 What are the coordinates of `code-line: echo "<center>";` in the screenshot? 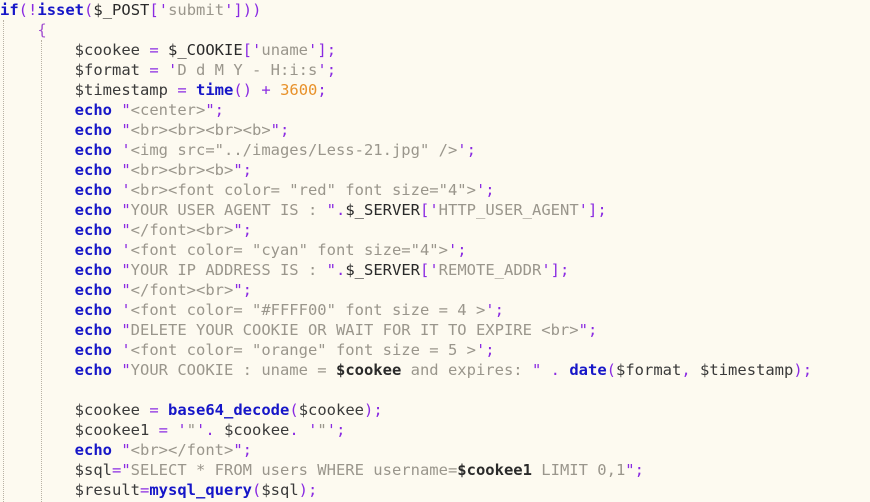 It's located at (435, 110).